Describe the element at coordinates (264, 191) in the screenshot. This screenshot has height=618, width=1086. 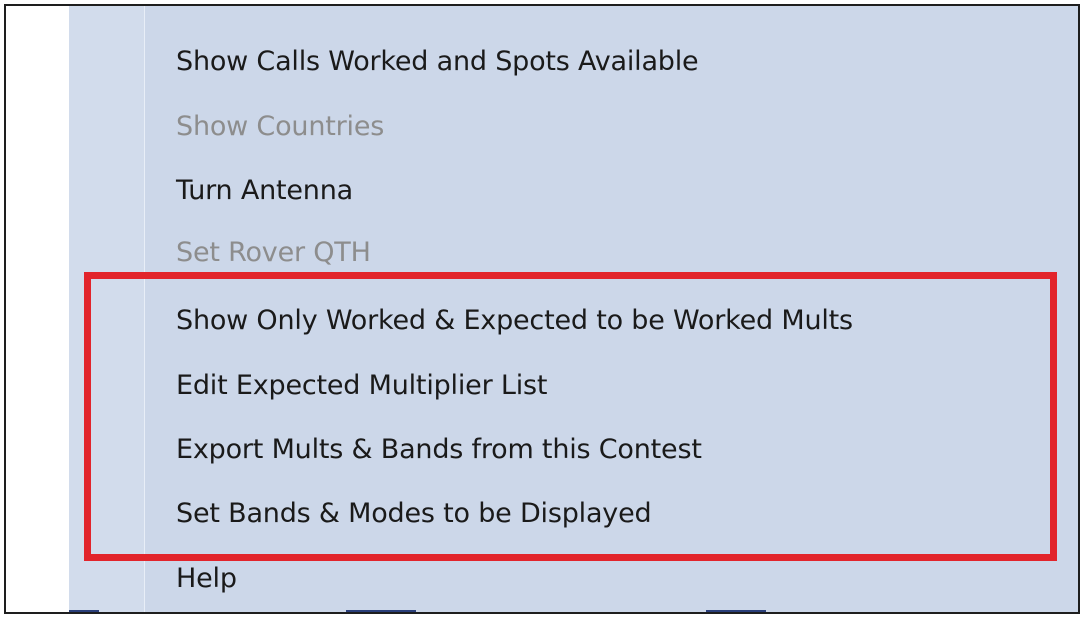
I see `menu-item-turn-antenna: Turn Antenna` at that location.